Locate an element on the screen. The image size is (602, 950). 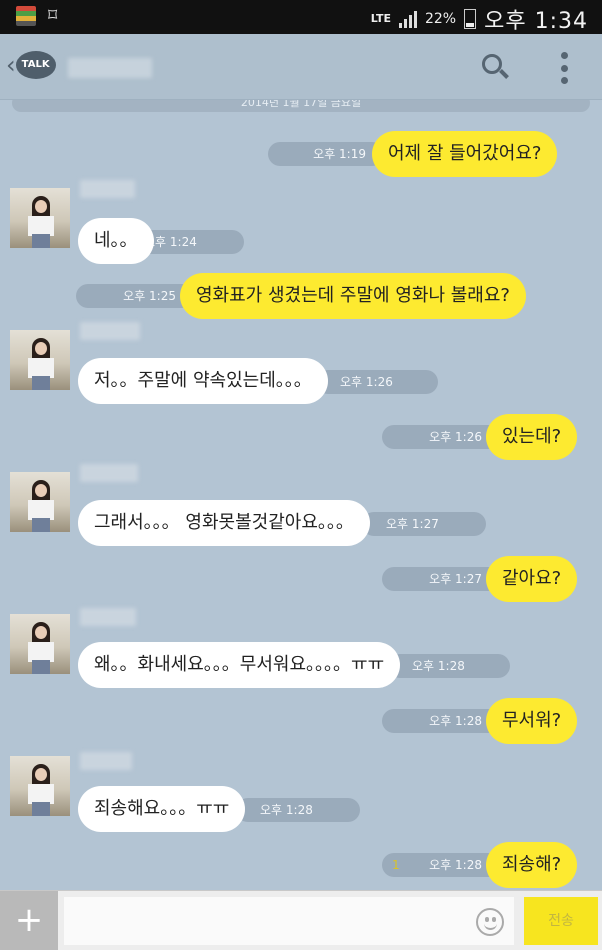
status-left: ⌑ is located at coordinates (42, 16).